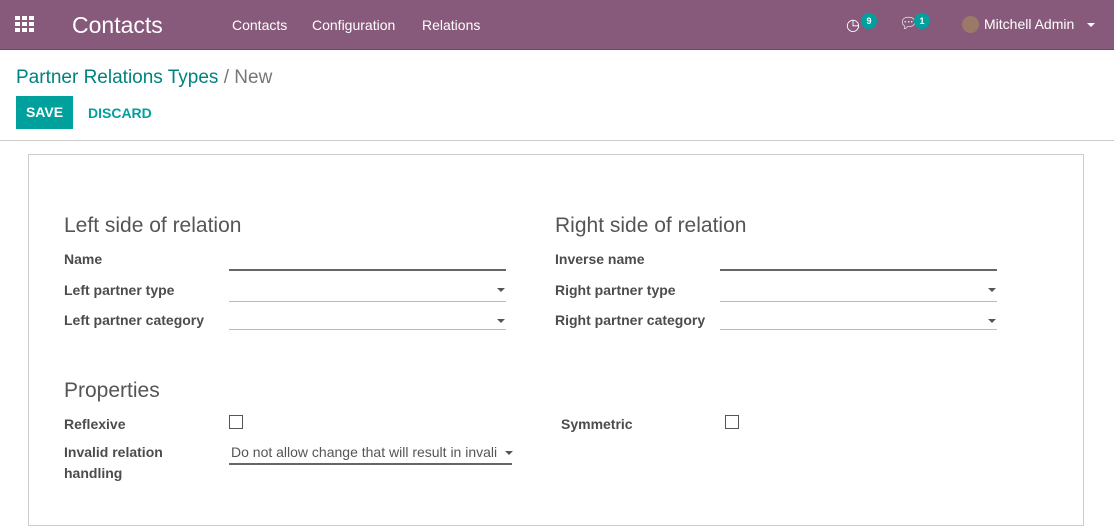  What do you see at coordinates (236, 422) in the screenshot?
I see `reflexive-checkbox` at bounding box center [236, 422].